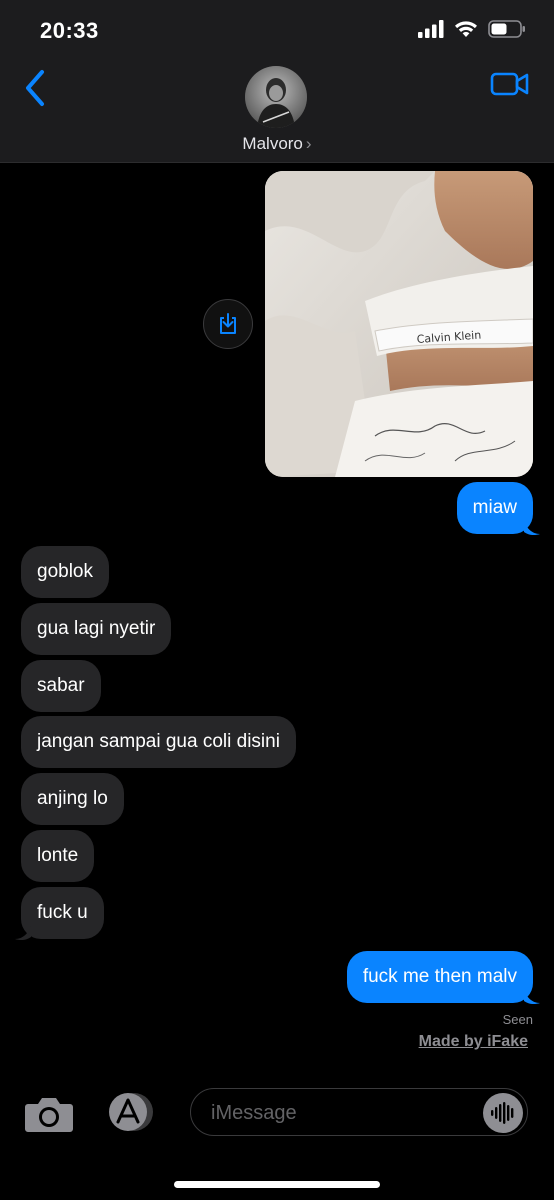  I want to click on chevron-left-icon, so click(35, 88).